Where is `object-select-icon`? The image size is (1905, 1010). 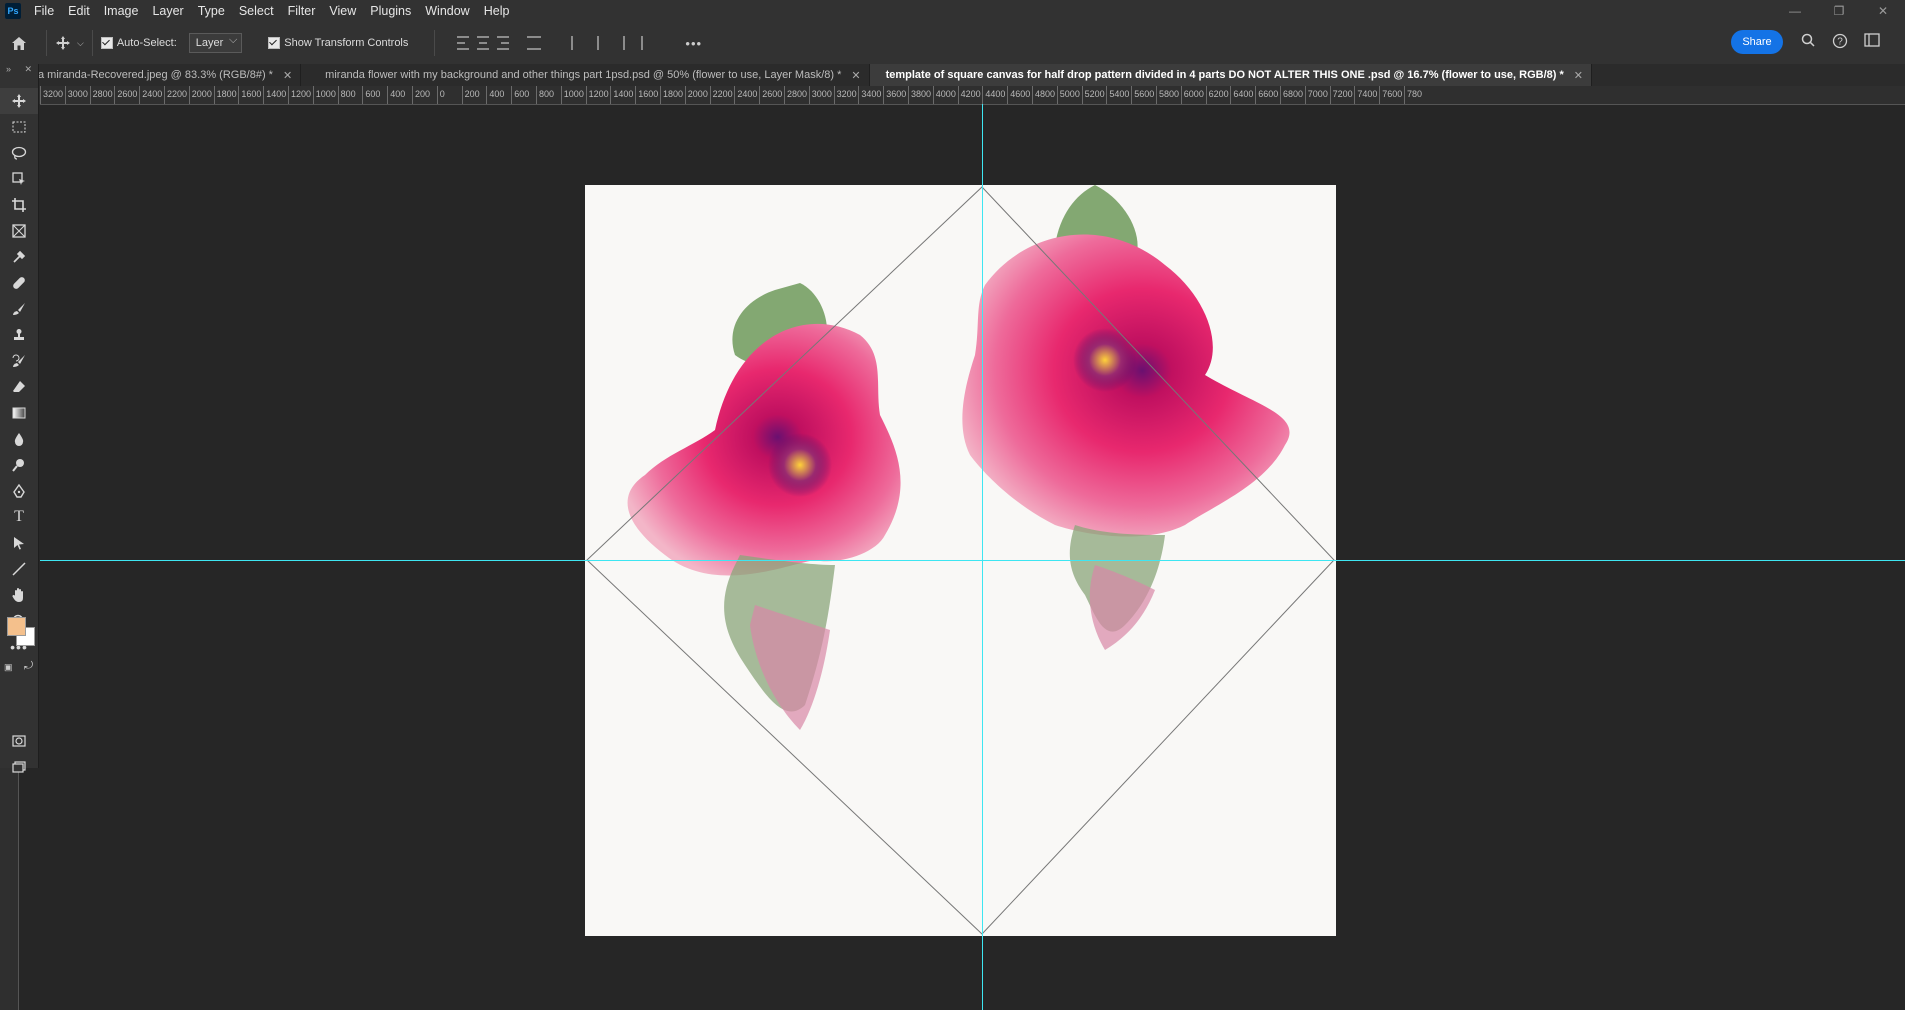 object-select-icon is located at coordinates (18, 178).